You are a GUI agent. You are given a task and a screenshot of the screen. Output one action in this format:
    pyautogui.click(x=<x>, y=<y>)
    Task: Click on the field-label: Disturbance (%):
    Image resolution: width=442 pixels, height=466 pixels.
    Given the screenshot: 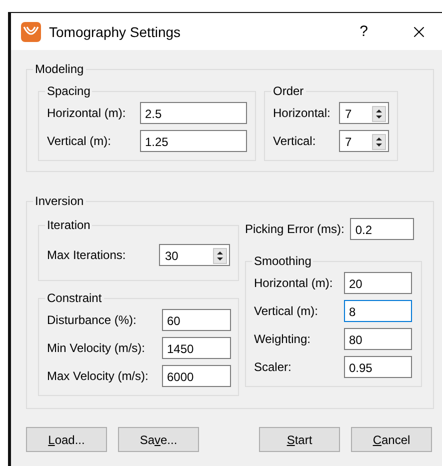 What is the action you would take?
    pyautogui.click(x=92, y=320)
    